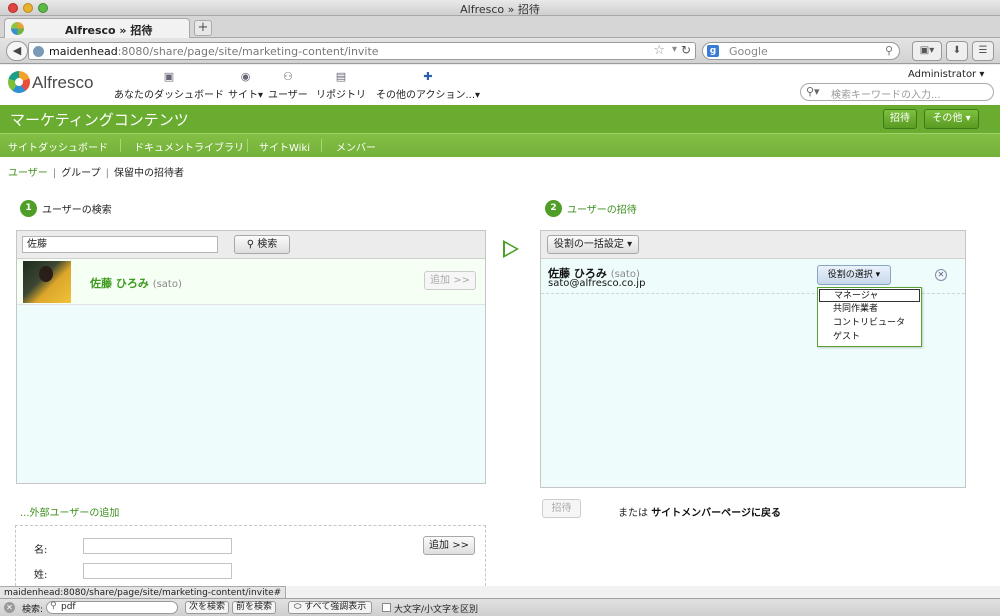 The image size is (1000, 616). Describe the element at coordinates (957, 51) in the screenshot. I see `download-icon: ⬇` at that location.